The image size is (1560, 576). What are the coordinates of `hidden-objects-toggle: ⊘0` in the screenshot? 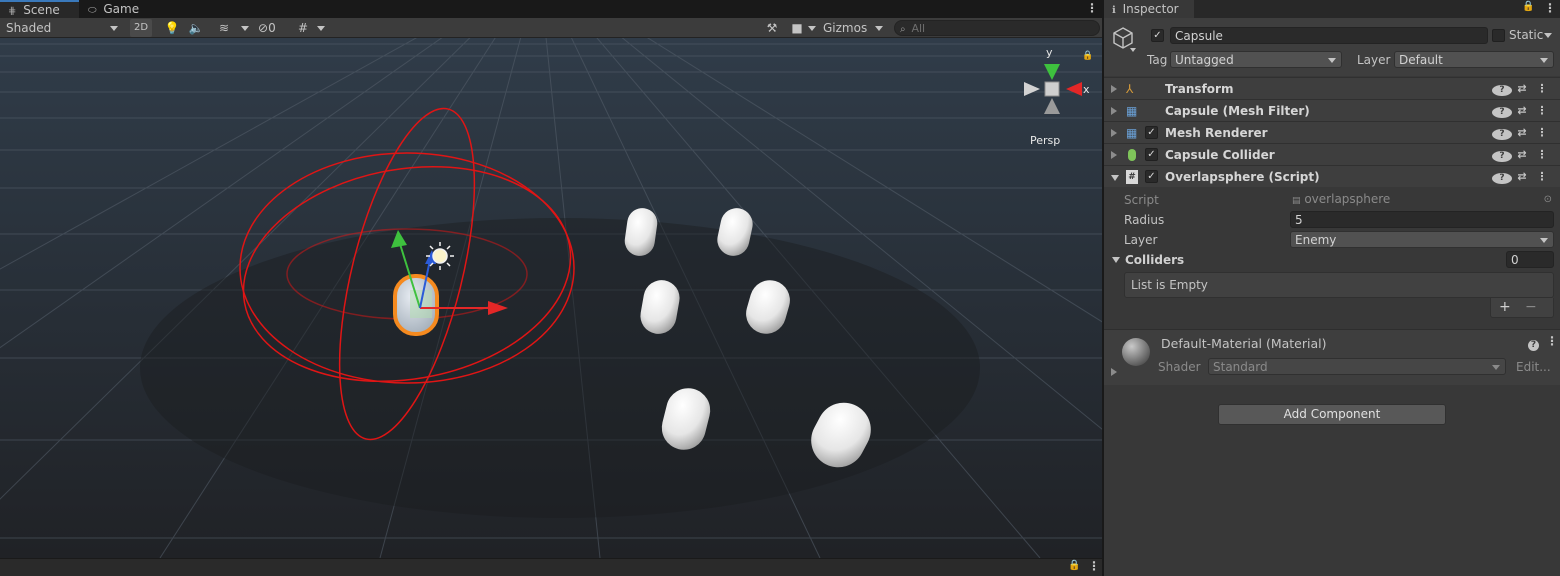 It's located at (273, 28).